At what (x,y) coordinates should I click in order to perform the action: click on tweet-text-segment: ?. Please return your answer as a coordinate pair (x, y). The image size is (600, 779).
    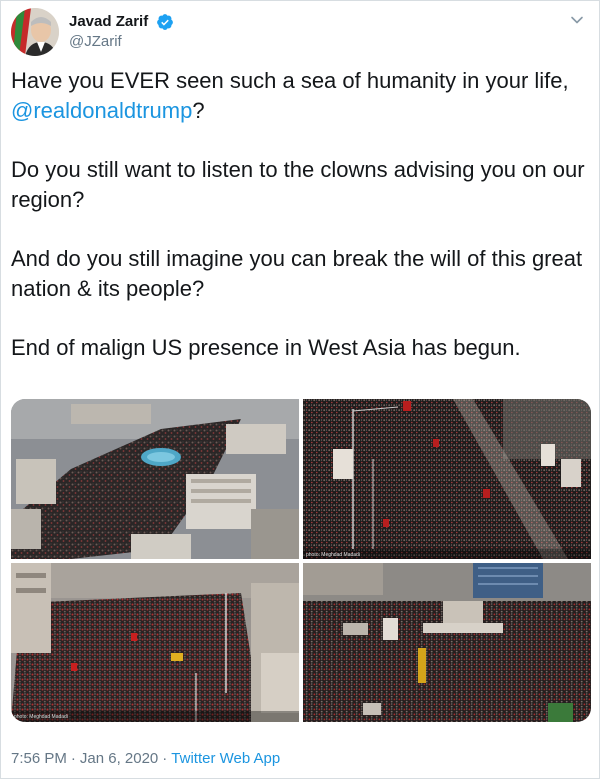
    Looking at the image, I should click on (198, 110).